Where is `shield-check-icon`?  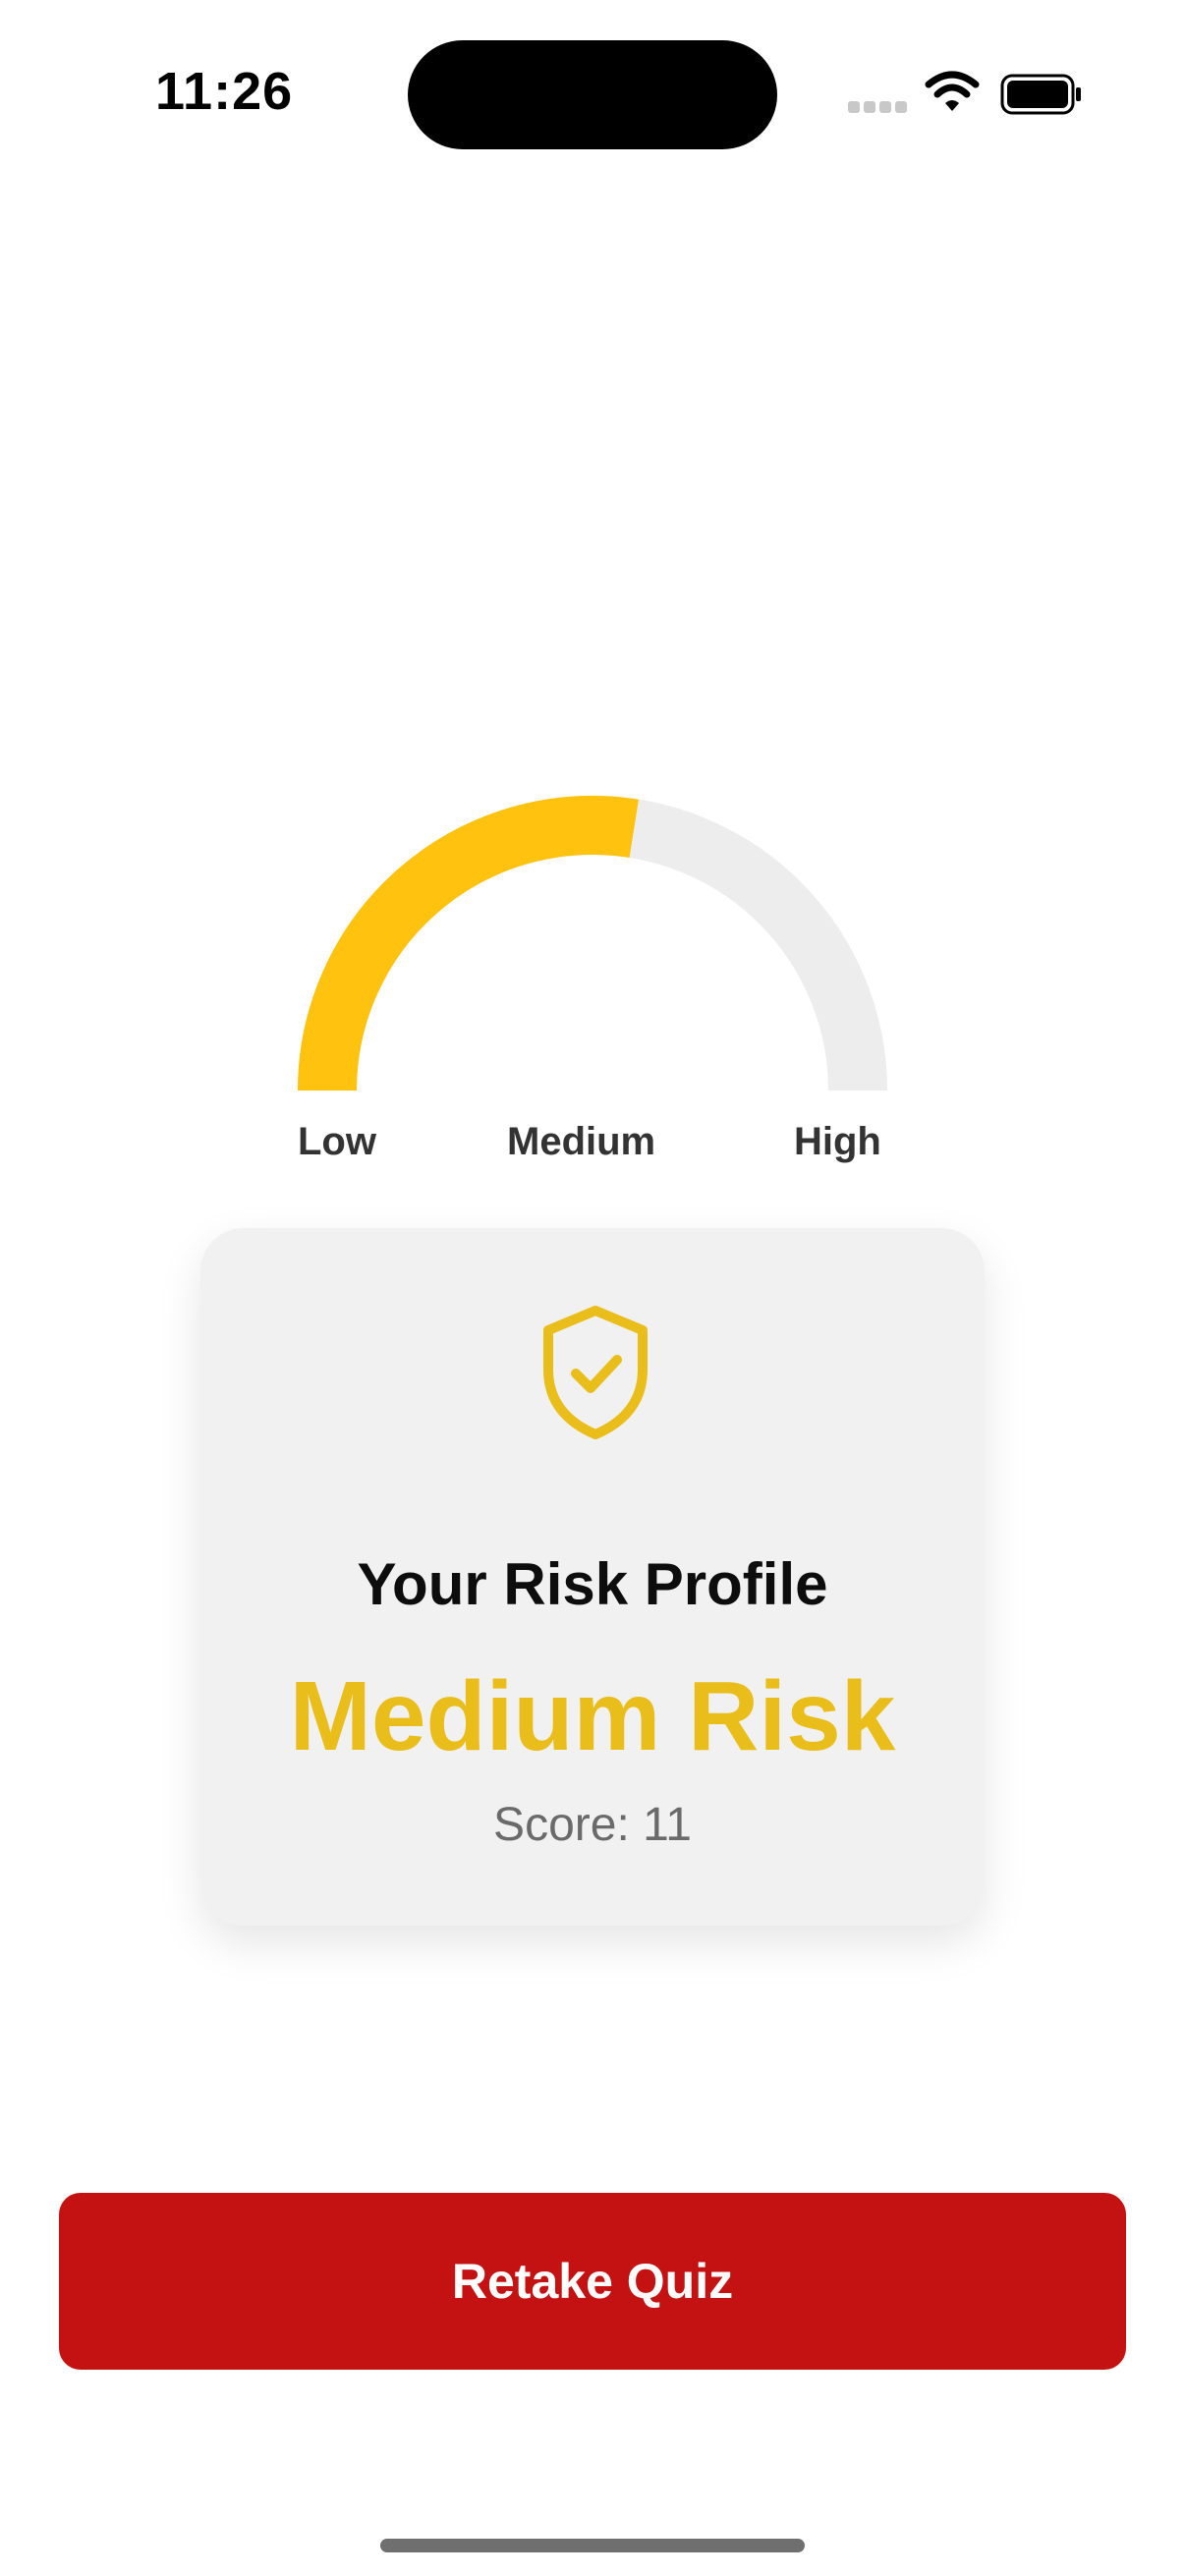 shield-check-icon is located at coordinates (596, 1372).